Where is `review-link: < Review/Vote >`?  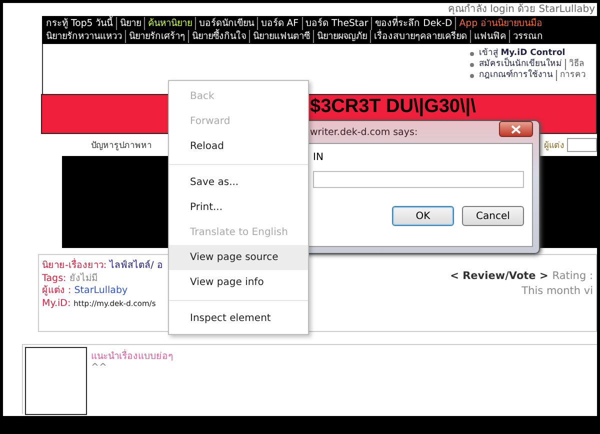
review-link: < Review/Vote > is located at coordinates (499, 276).